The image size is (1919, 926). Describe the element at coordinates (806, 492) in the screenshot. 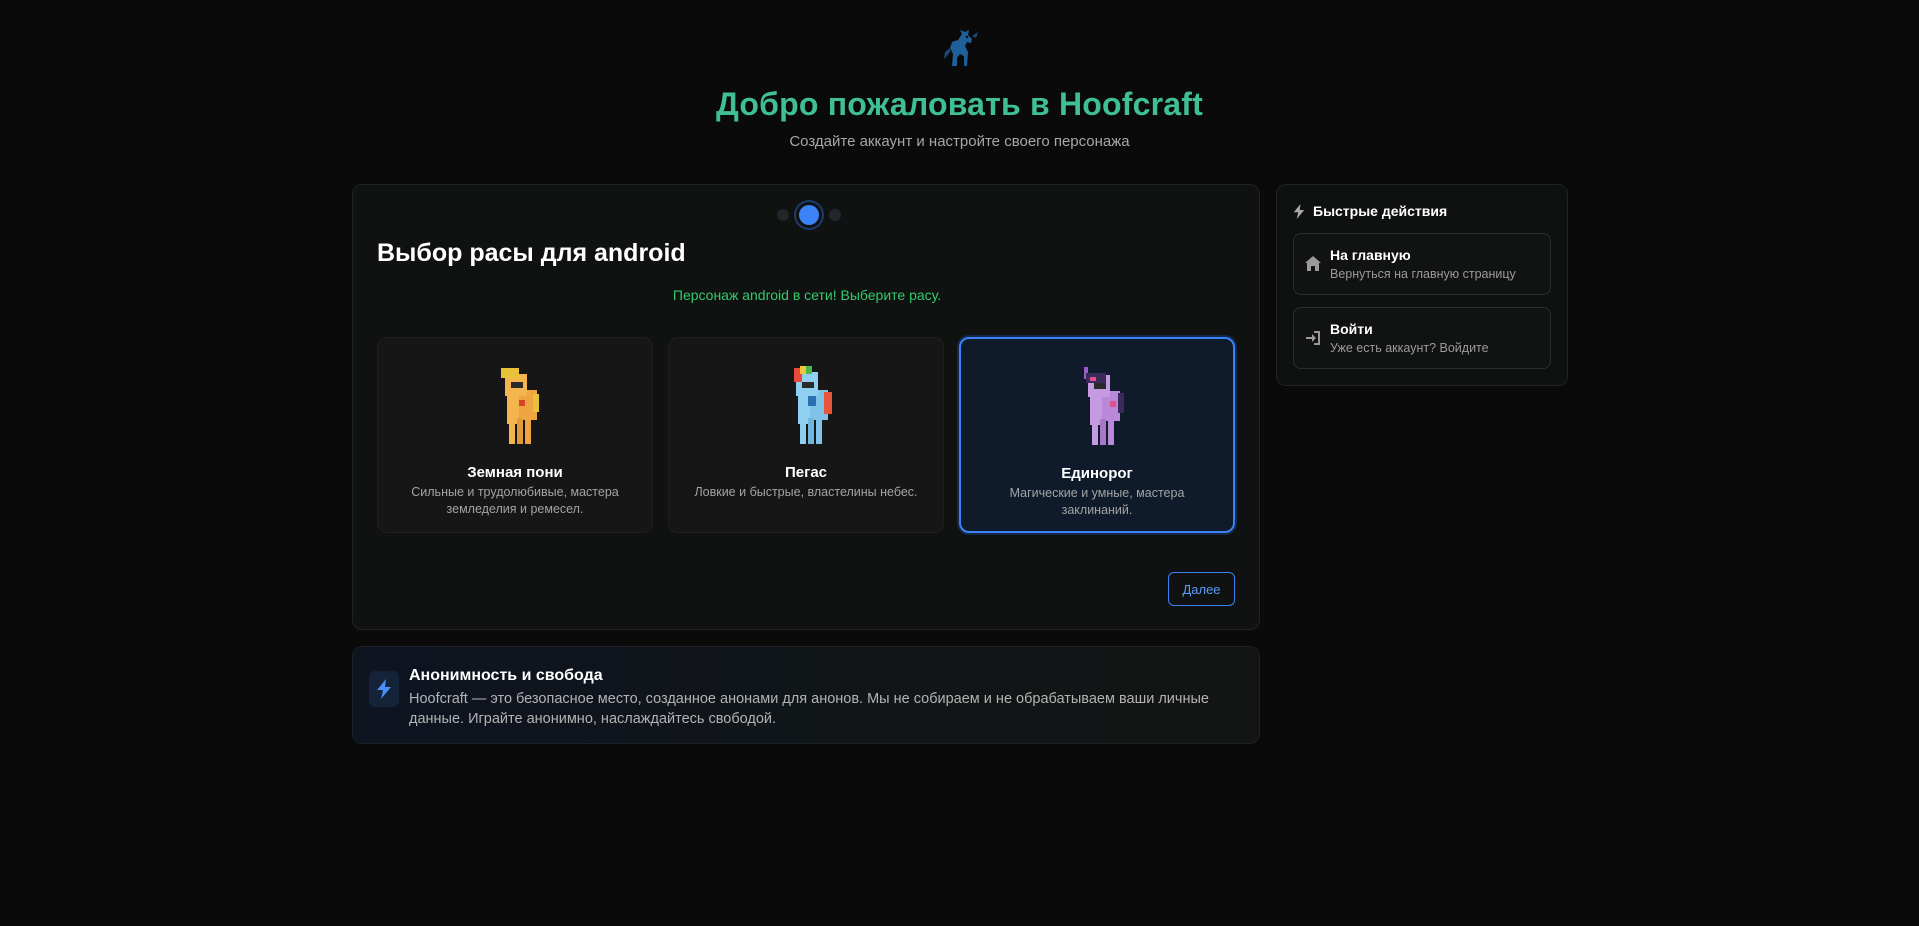

I see `race-description: Ловкие и быстрые, властелины небес.` at that location.